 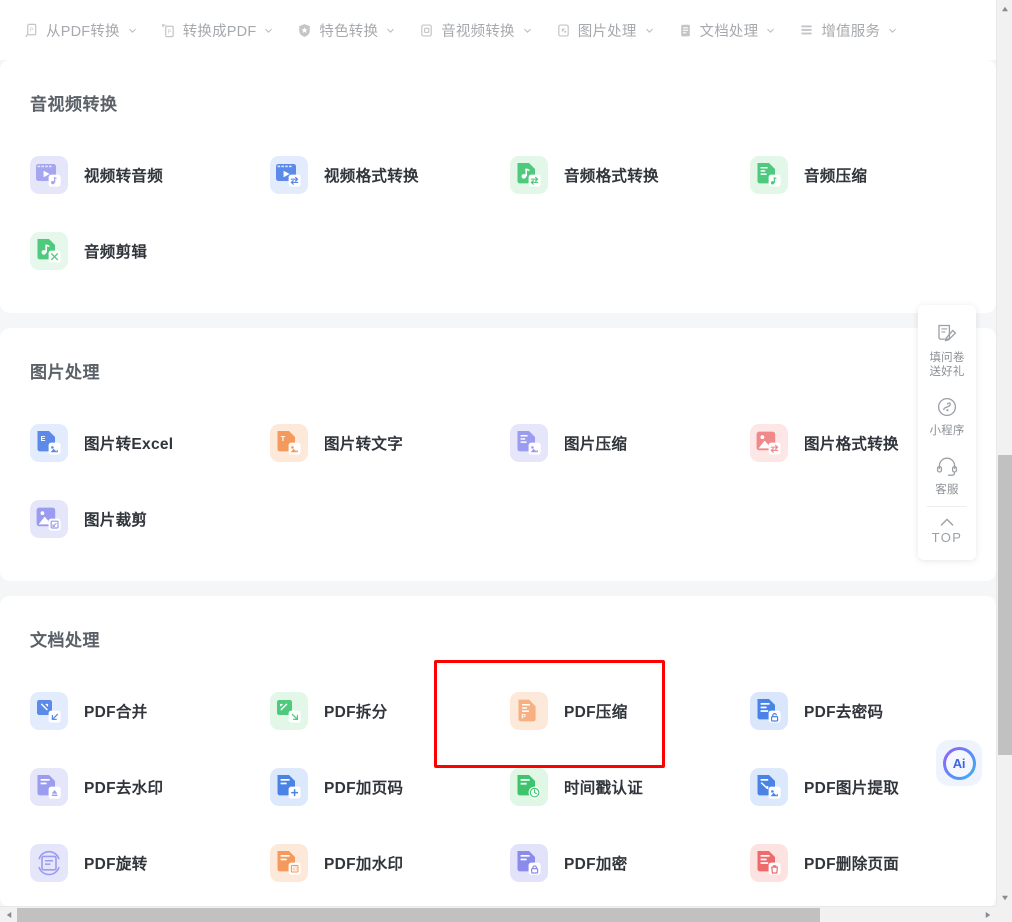 I want to click on tool-audio-compress: 音频压缩, so click(x=868, y=175).